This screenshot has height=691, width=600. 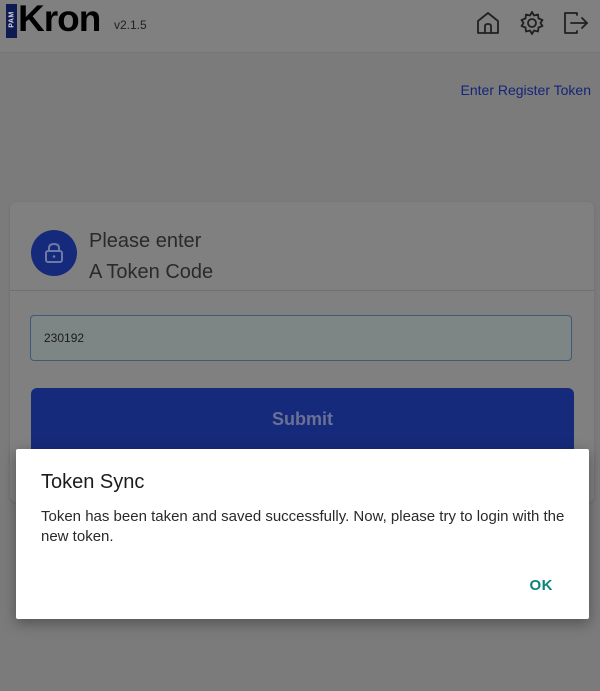 I want to click on app-header: PAM Kron v2.1.5, so click(x=300, y=26).